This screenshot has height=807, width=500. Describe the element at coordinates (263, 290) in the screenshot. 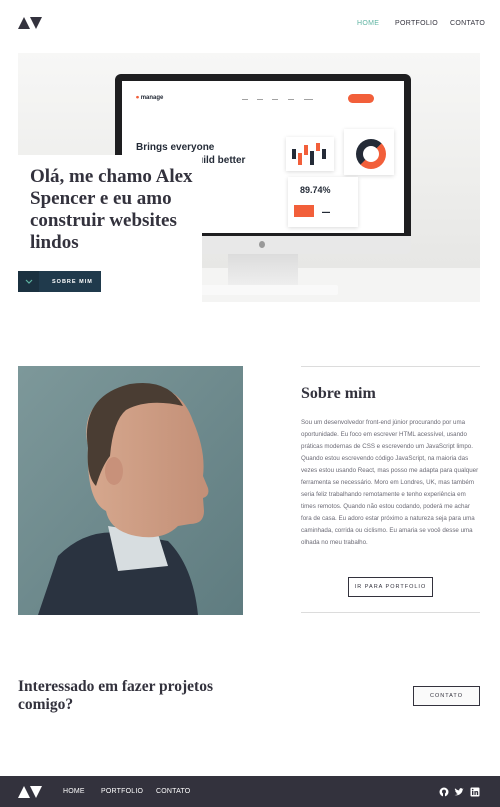

I see `keyboard` at that location.